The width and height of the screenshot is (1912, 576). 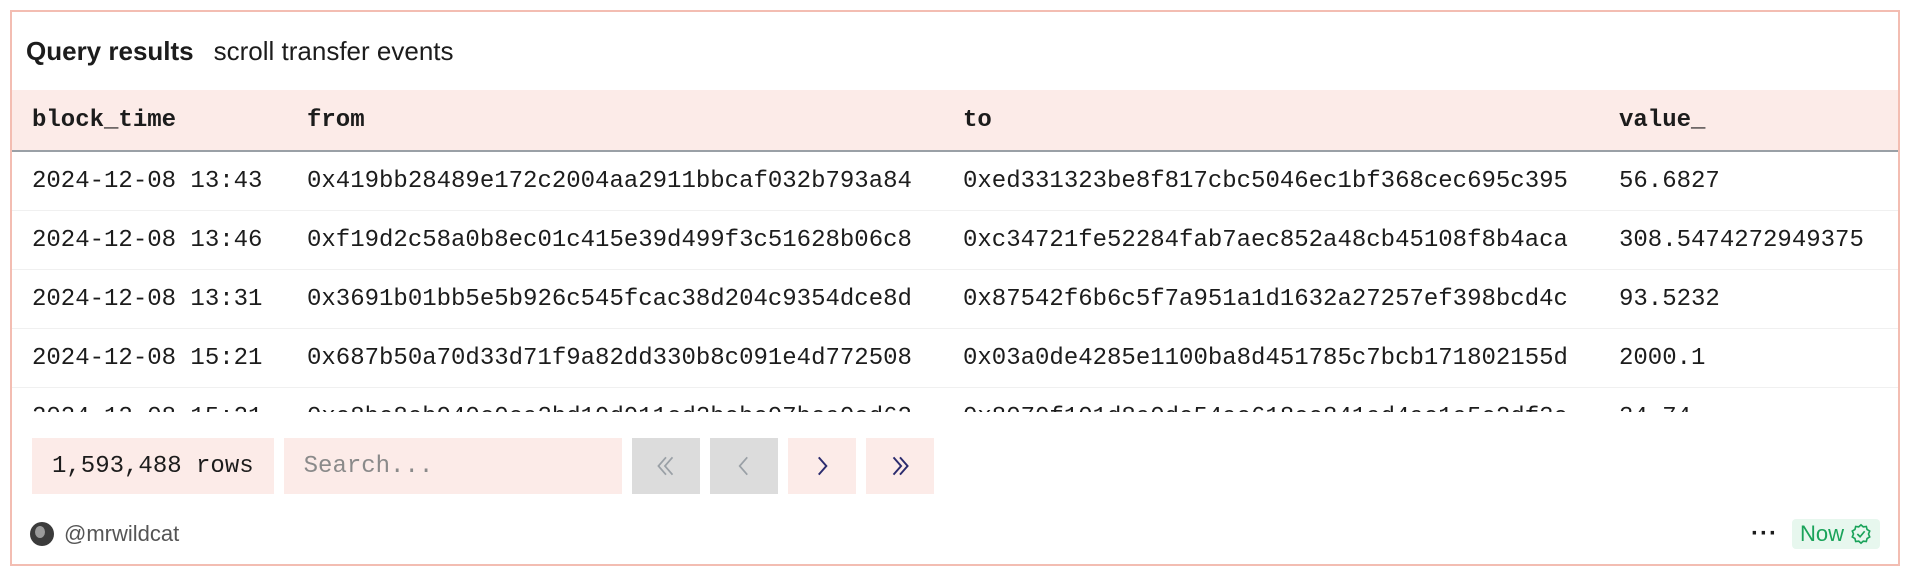 What do you see at coordinates (1741, 240) in the screenshot?
I see `cell-value: 308.5474272949375` at bounding box center [1741, 240].